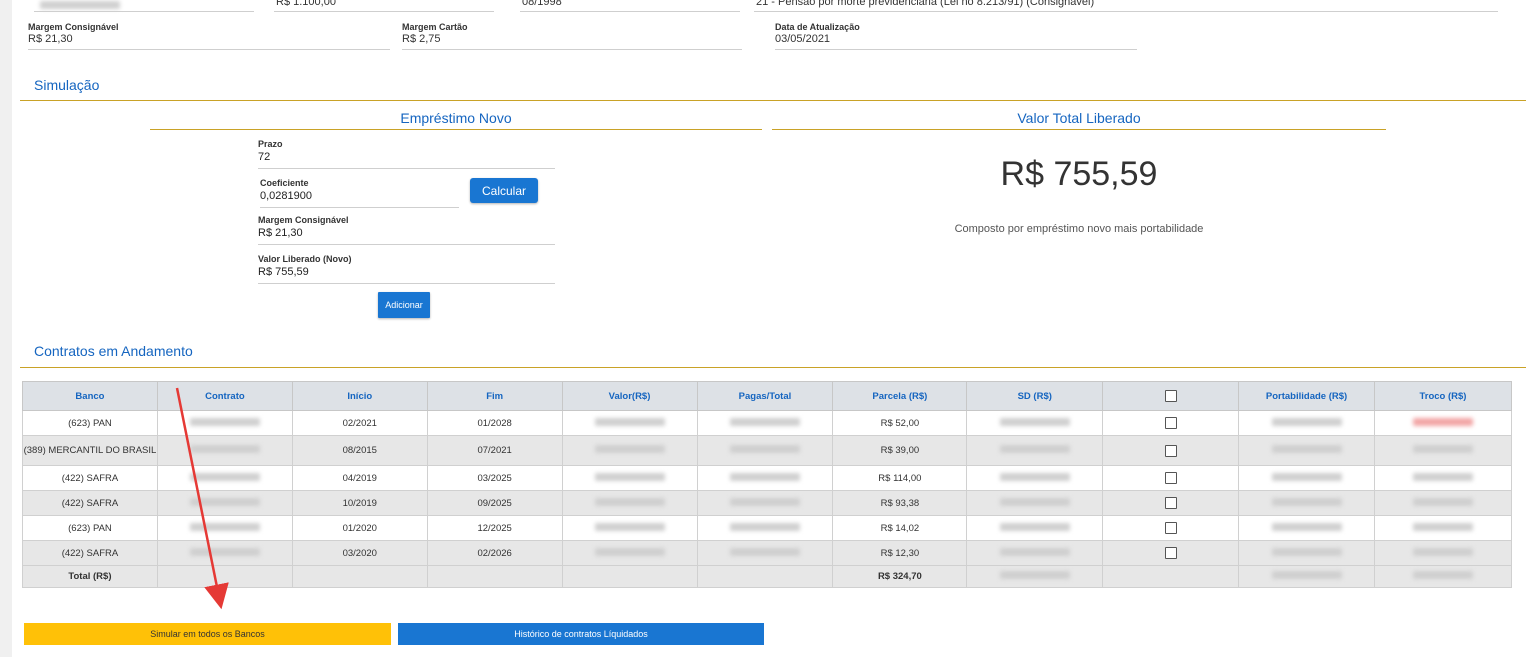 This screenshot has height=657, width=1526. What do you see at coordinates (900, 450) in the screenshot?
I see `parcela-cell: R$ 39,00` at bounding box center [900, 450].